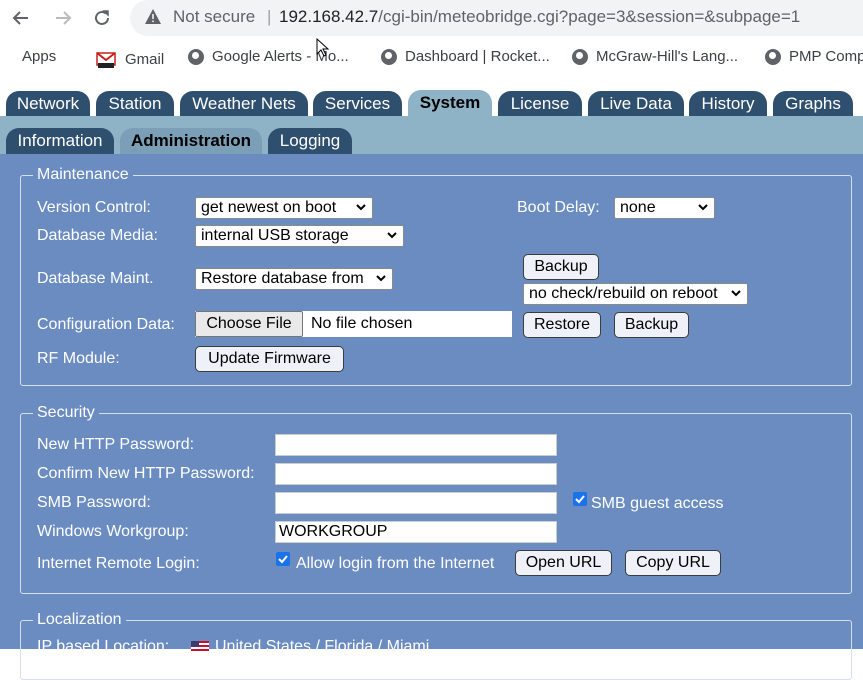 The image size is (863, 680). I want to click on tab-license: License, so click(540, 103).